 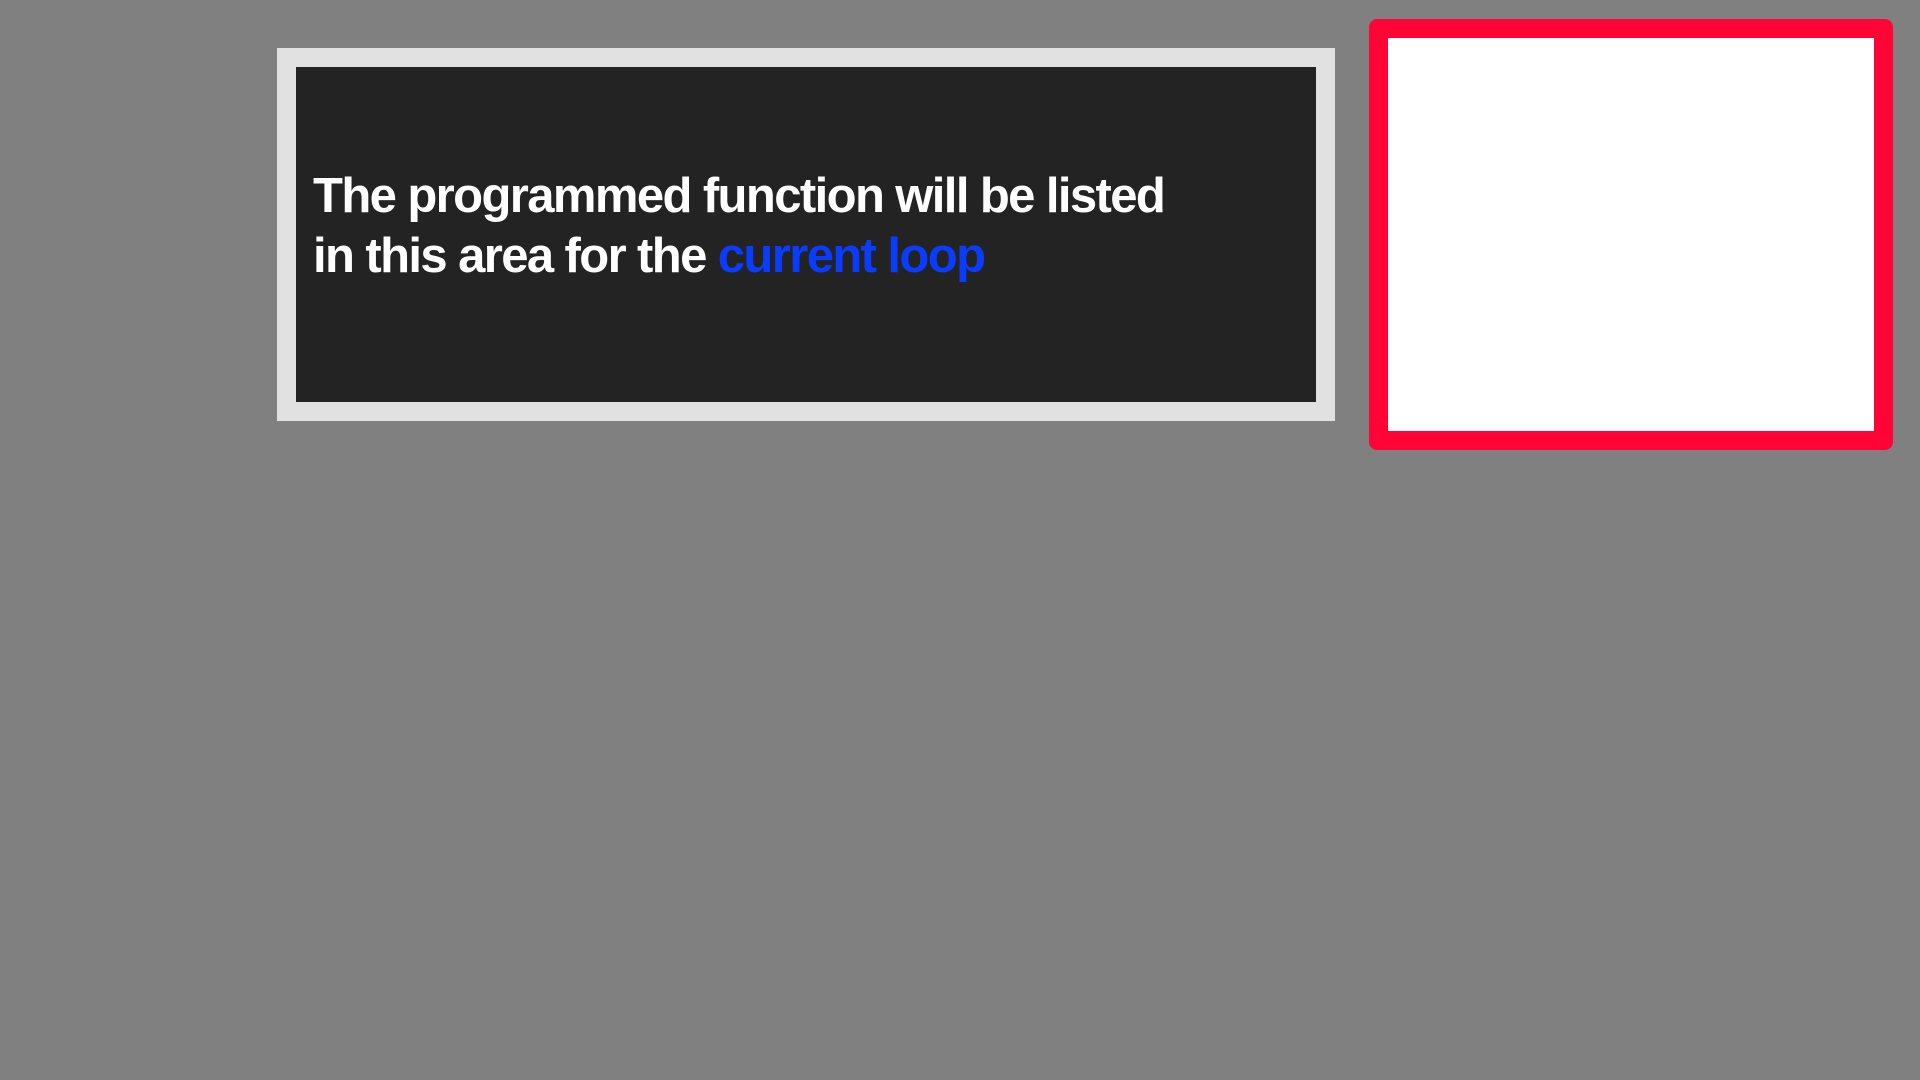 What do you see at coordinates (1631, 234) in the screenshot?
I see `loop-preview-box` at bounding box center [1631, 234].